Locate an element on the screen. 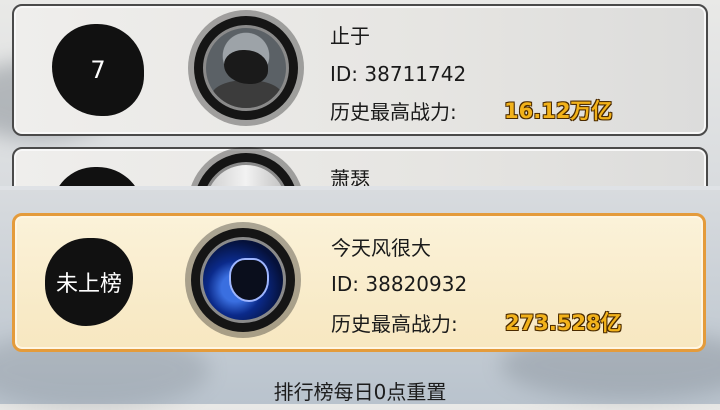  my-name: 今天风很大 is located at coordinates (381, 248).